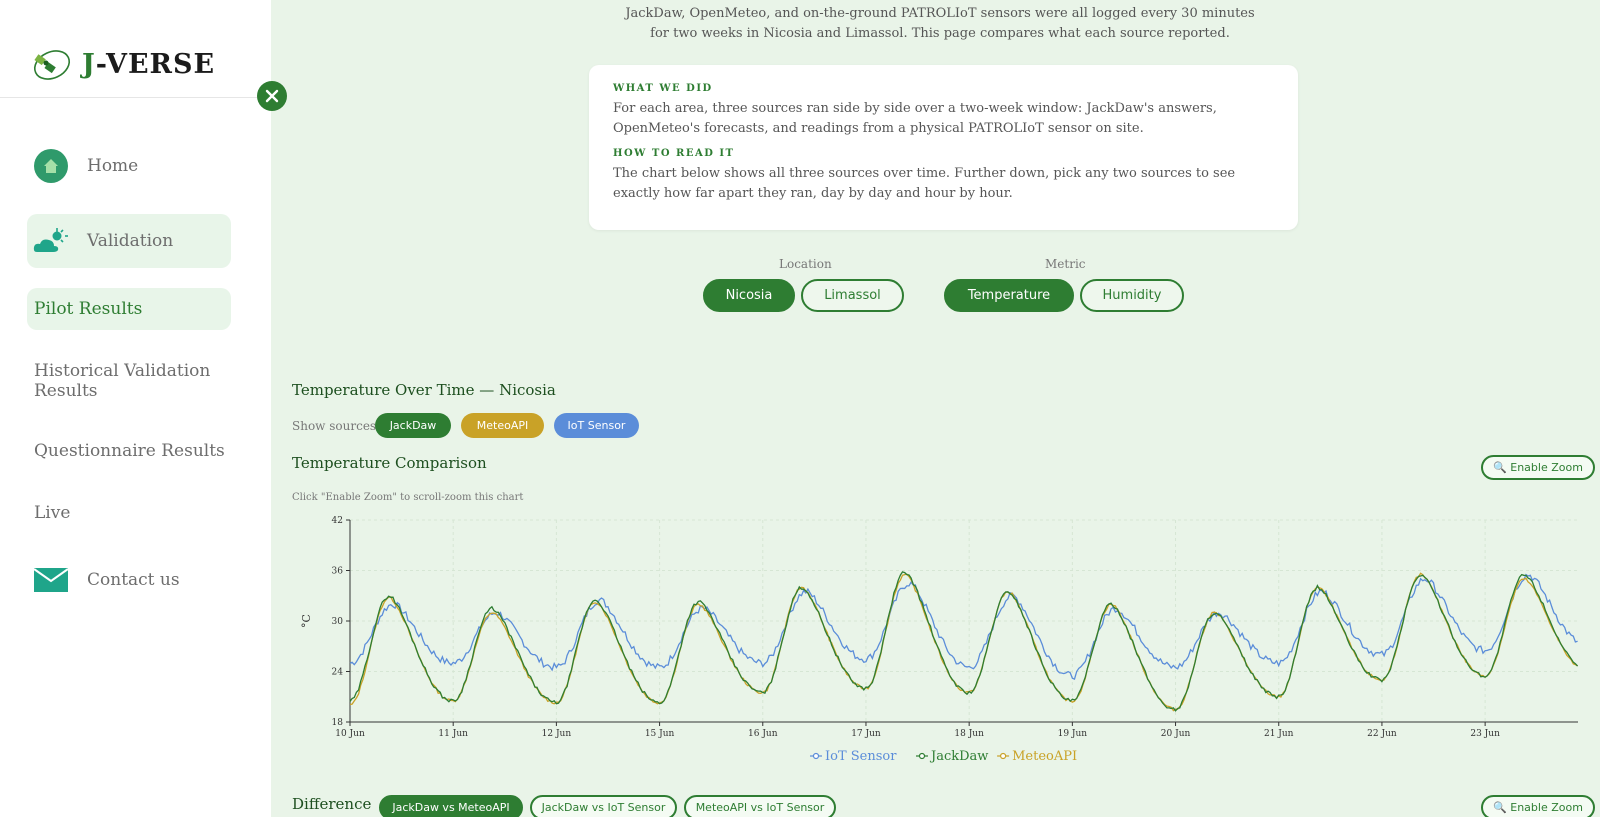  I want to click on metric-label: Metric, so click(1065, 264).